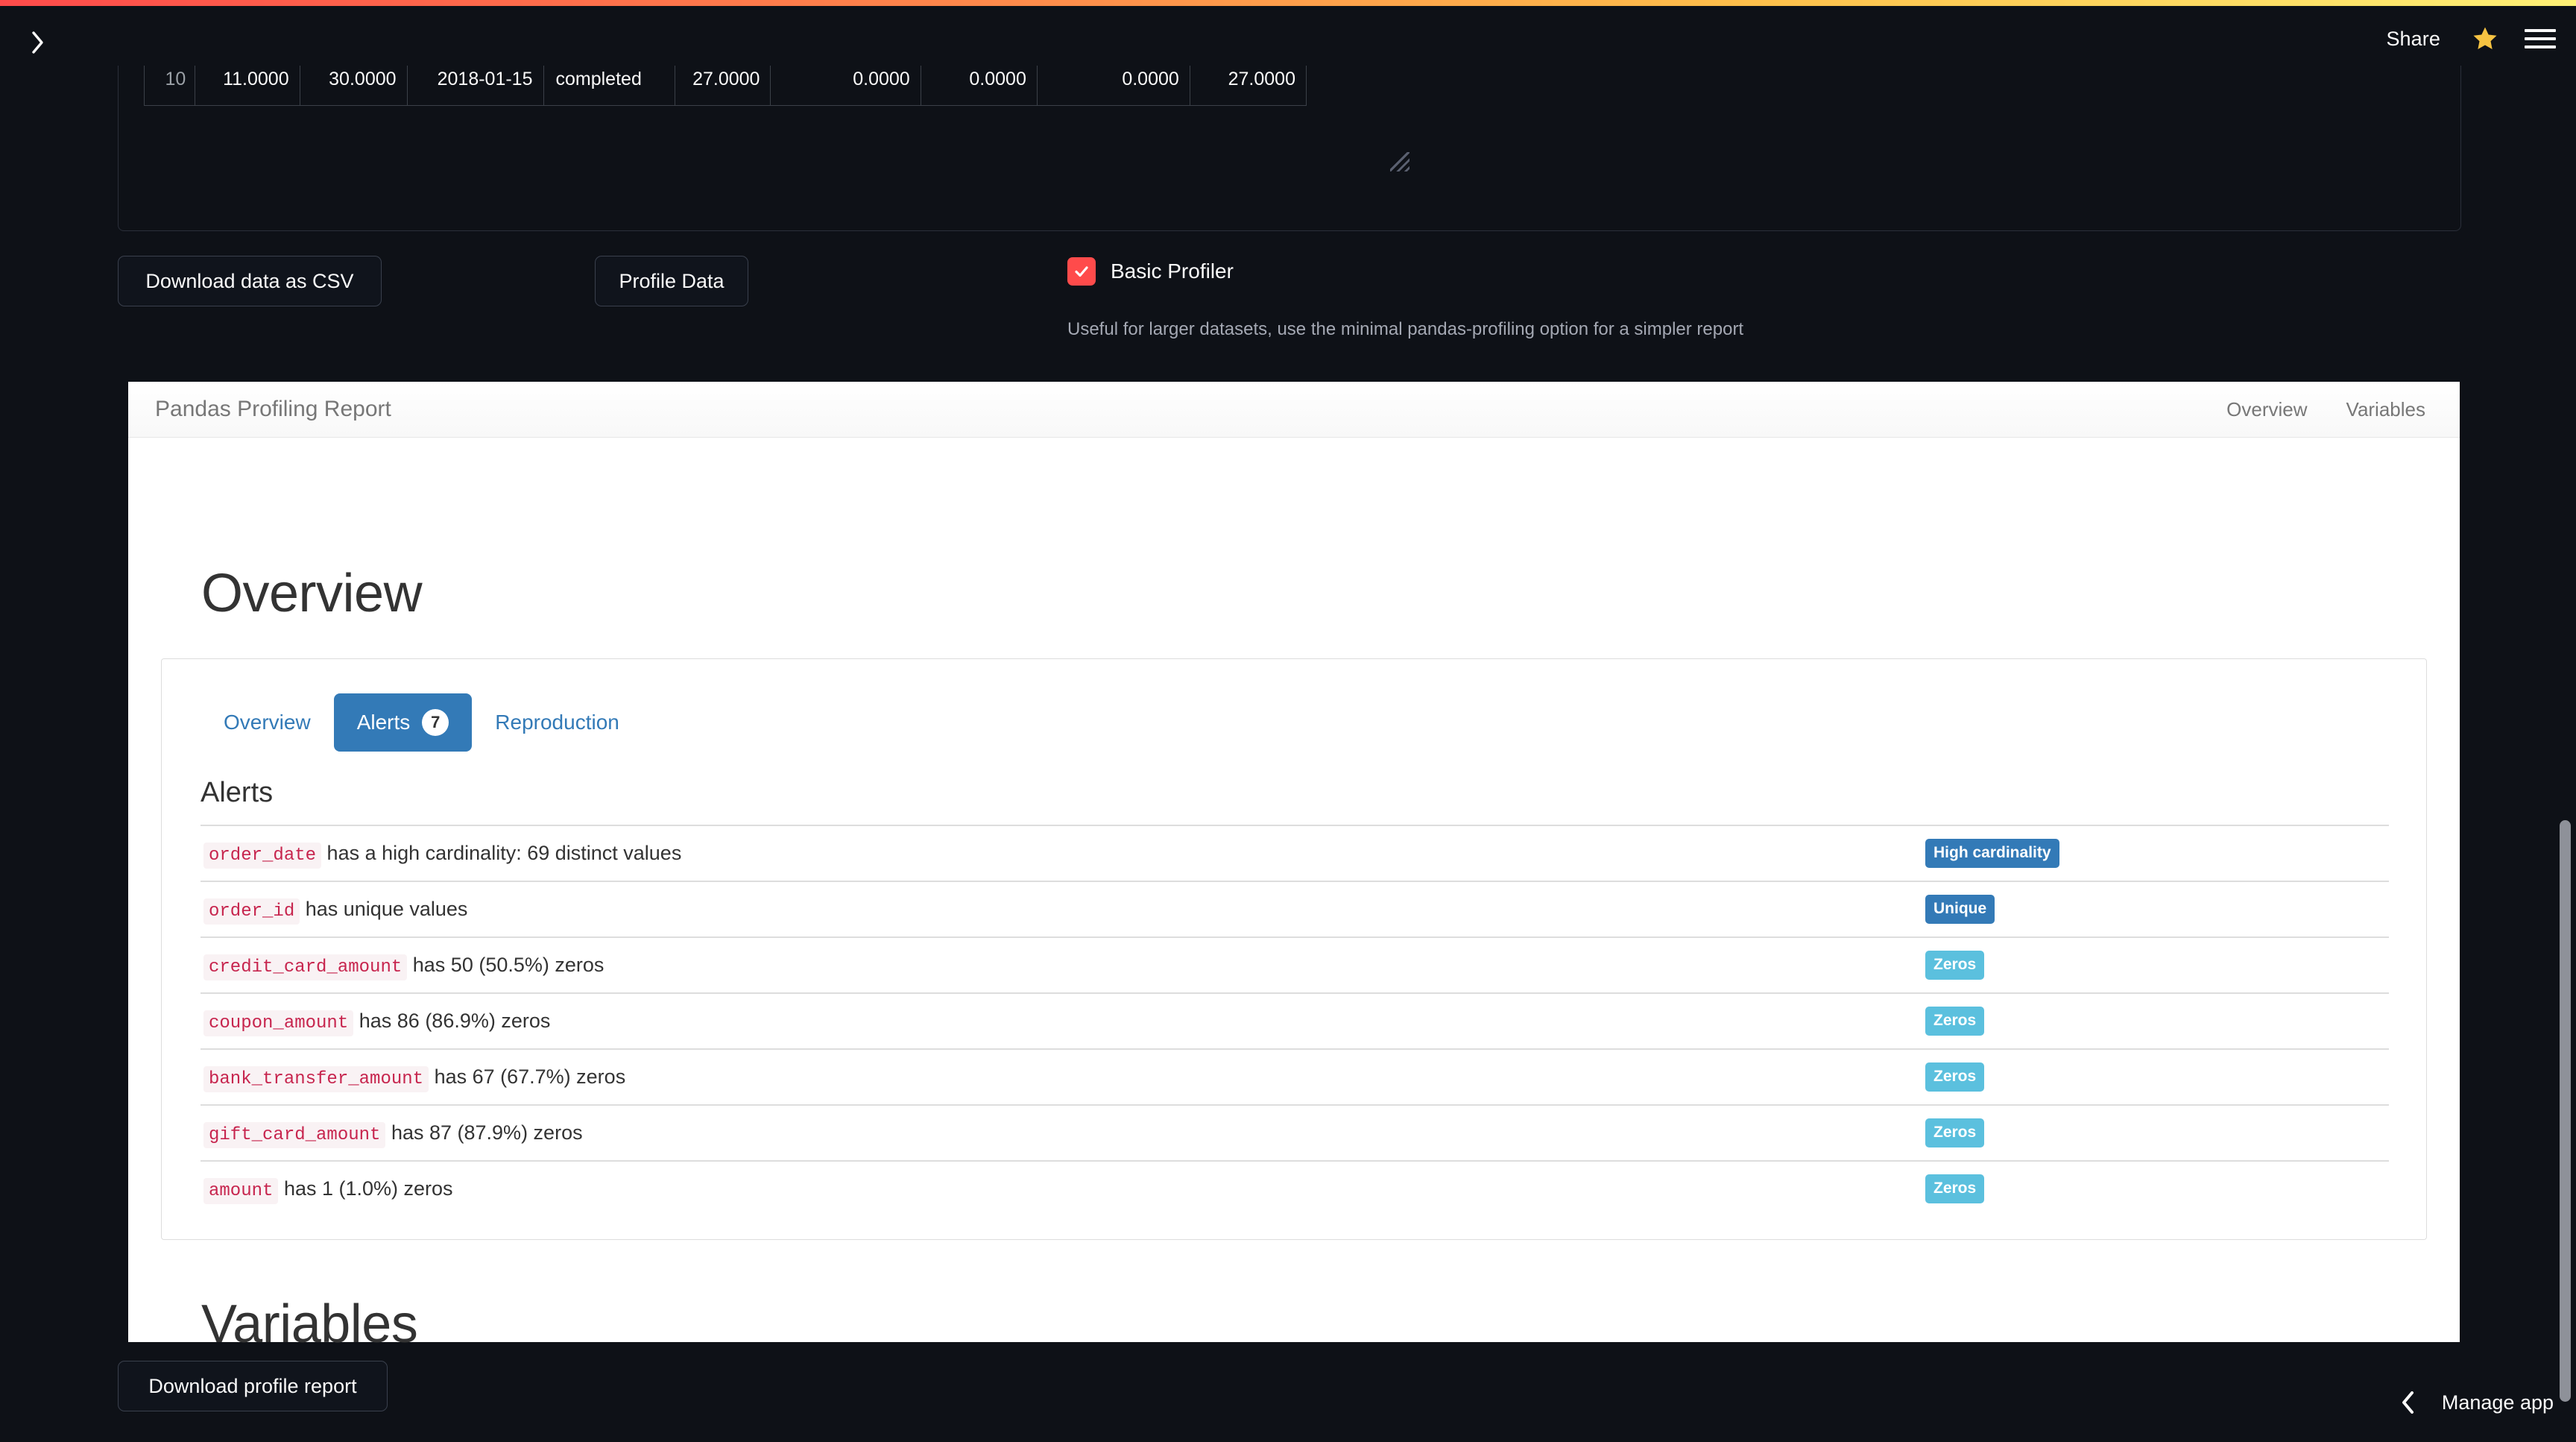 The width and height of the screenshot is (2576, 1442). I want to click on tab-overview-label: Overview, so click(267, 722).